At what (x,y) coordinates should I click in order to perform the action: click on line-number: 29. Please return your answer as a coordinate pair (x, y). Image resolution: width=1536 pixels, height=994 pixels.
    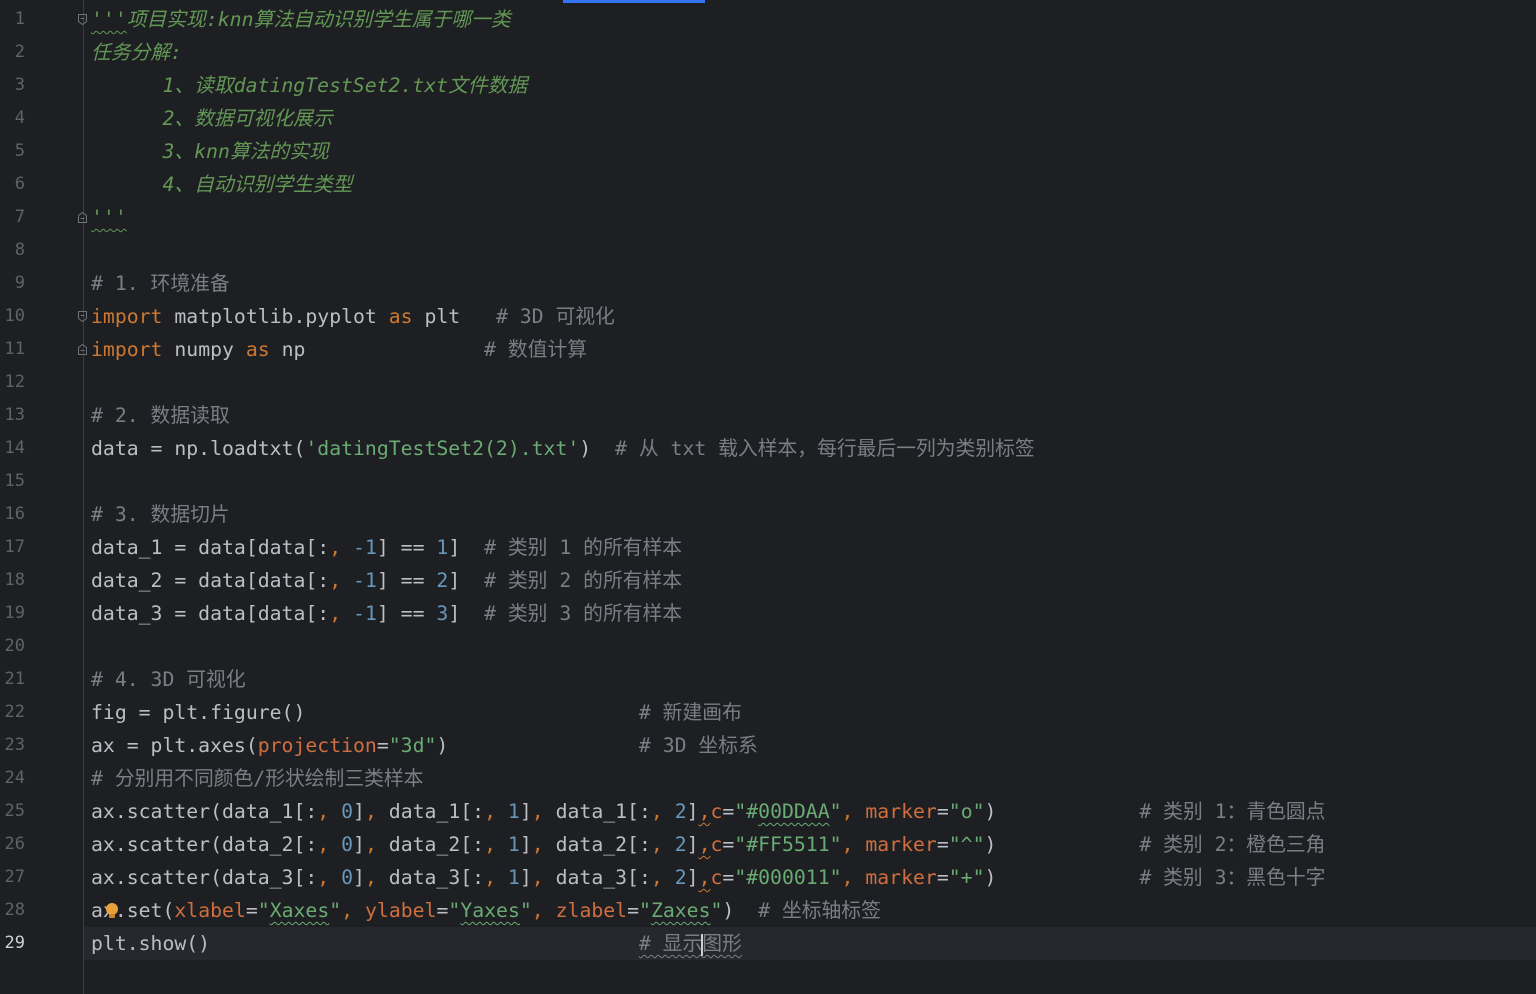
    Looking at the image, I should click on (12, 943).